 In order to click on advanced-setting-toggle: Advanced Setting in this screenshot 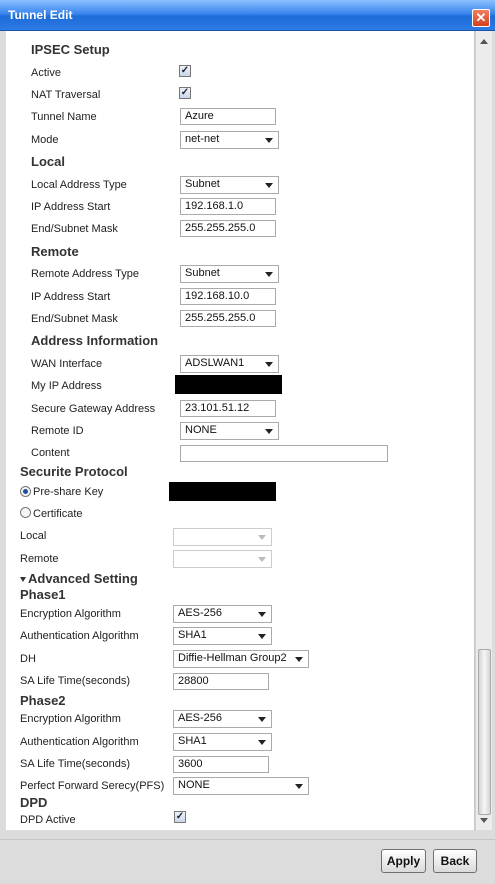, I will do `click(79, 578)`.